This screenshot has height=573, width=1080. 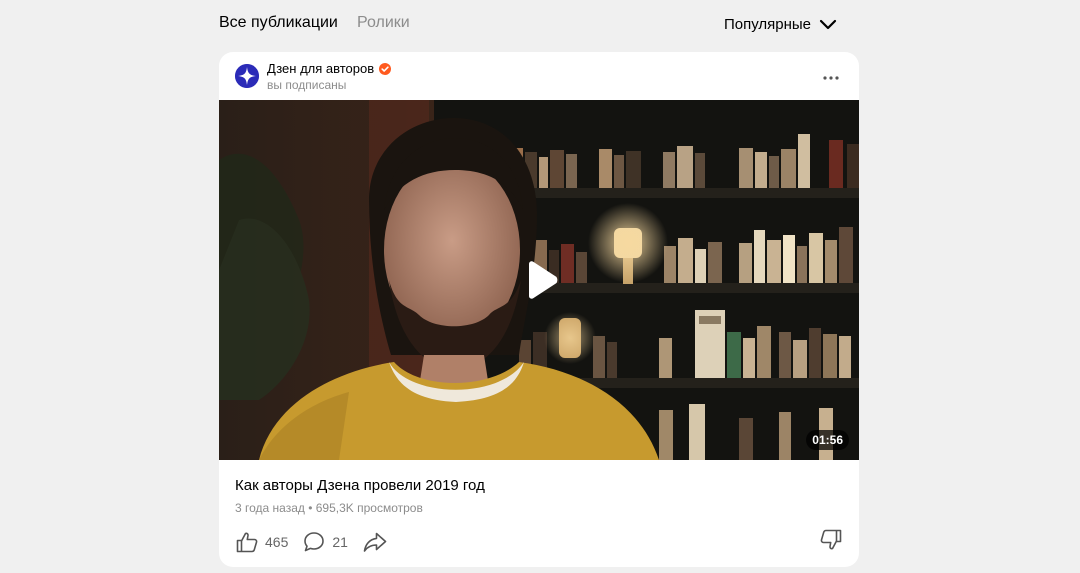 I want to click on sort-dropdown: Популярные, so click(x=780, y=25).